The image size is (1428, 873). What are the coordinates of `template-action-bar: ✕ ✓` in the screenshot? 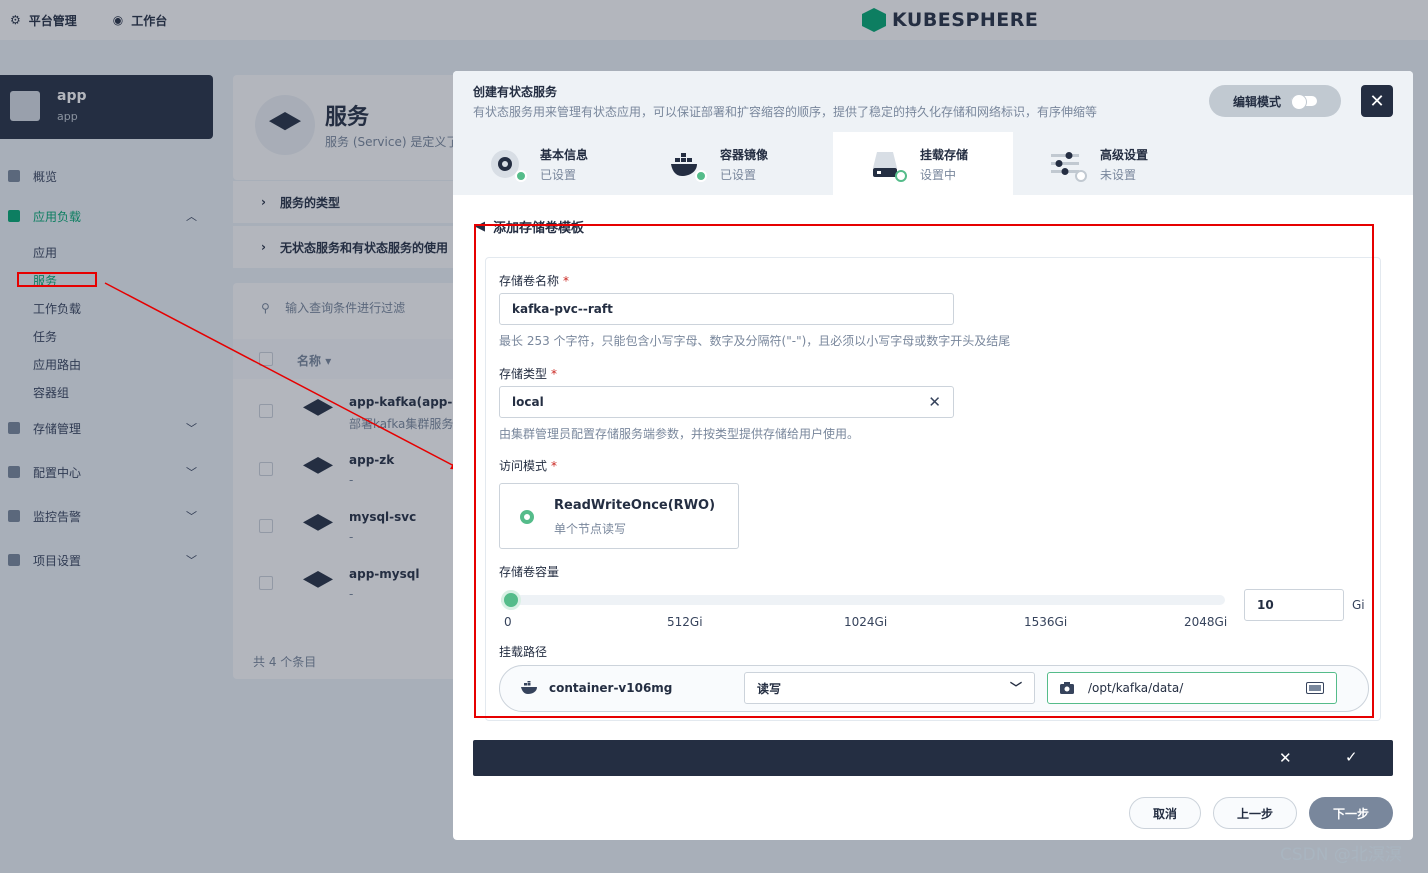 It's located at (933, 758).